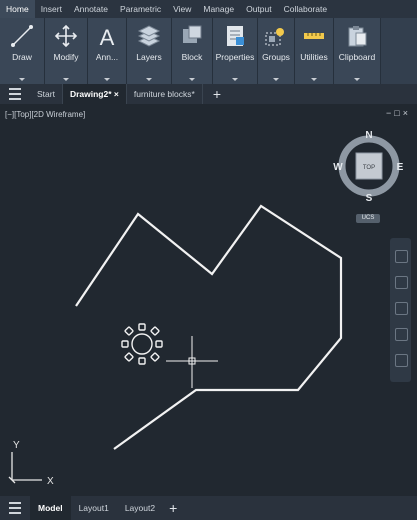  Describe the element at coordinates (314, 36) in the screenshot. I see `measure-icon` at that location.